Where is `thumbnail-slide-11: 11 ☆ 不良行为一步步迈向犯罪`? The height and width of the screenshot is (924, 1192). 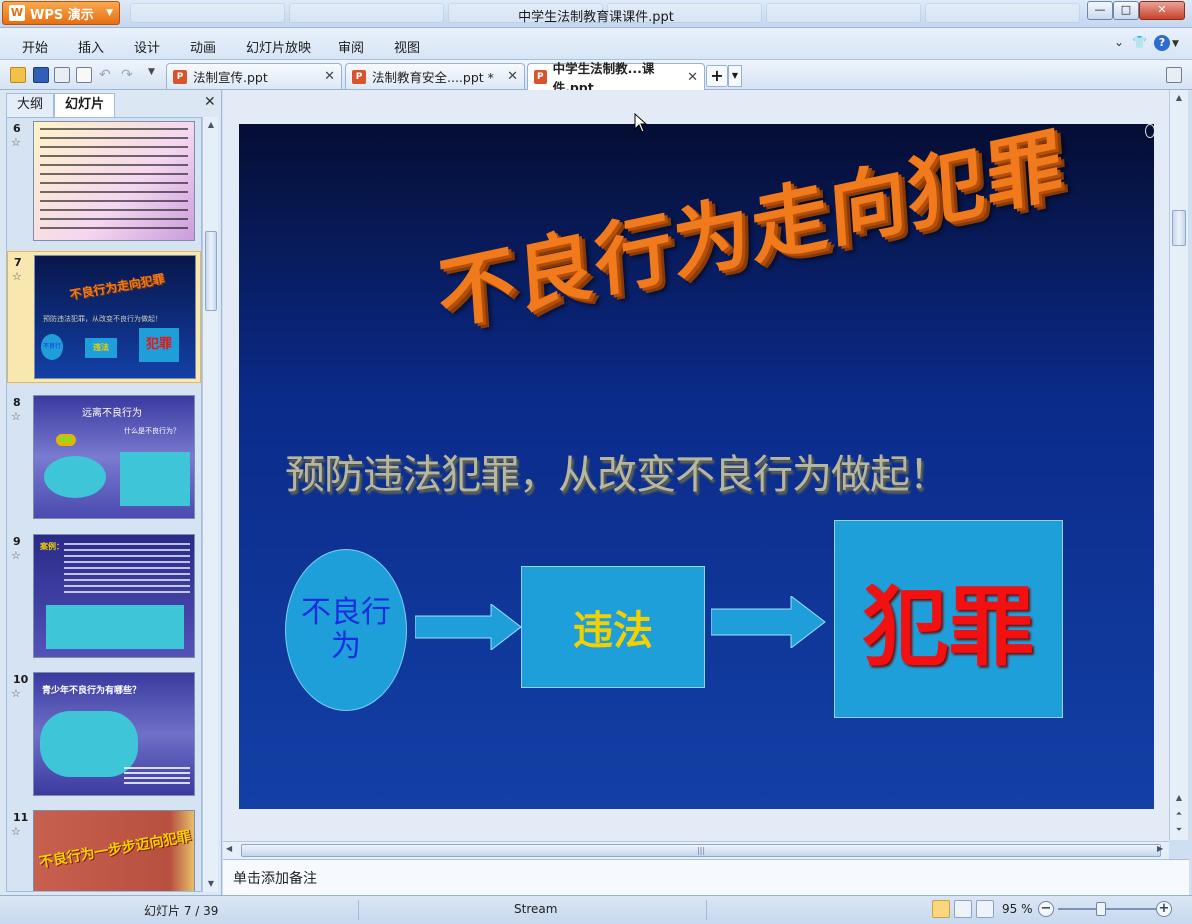
thumbnail-slide-11: 11 ☆ 不良行为一步步迈向犯罪 is located at coordinates (104, 849).